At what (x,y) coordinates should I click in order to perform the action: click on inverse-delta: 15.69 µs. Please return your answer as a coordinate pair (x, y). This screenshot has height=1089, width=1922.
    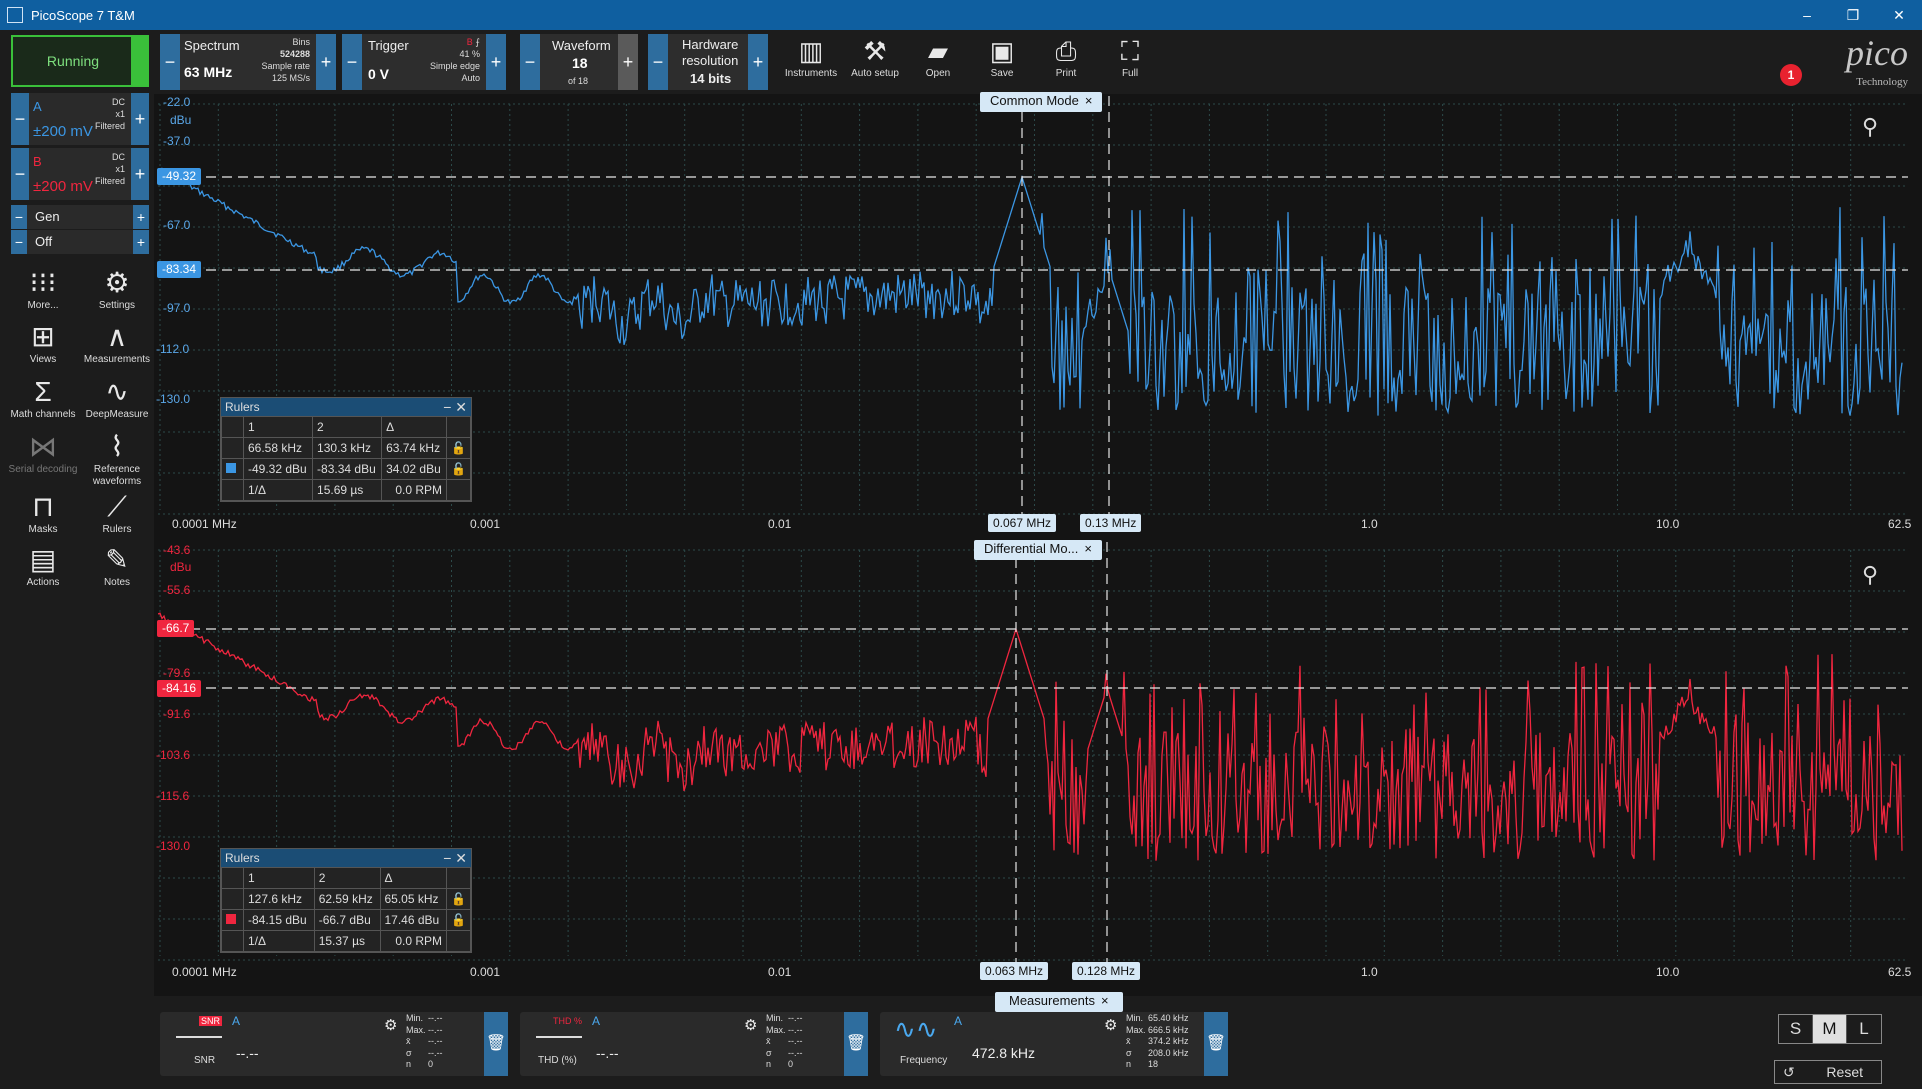
    Looking at the image, I should click on (347, 490).